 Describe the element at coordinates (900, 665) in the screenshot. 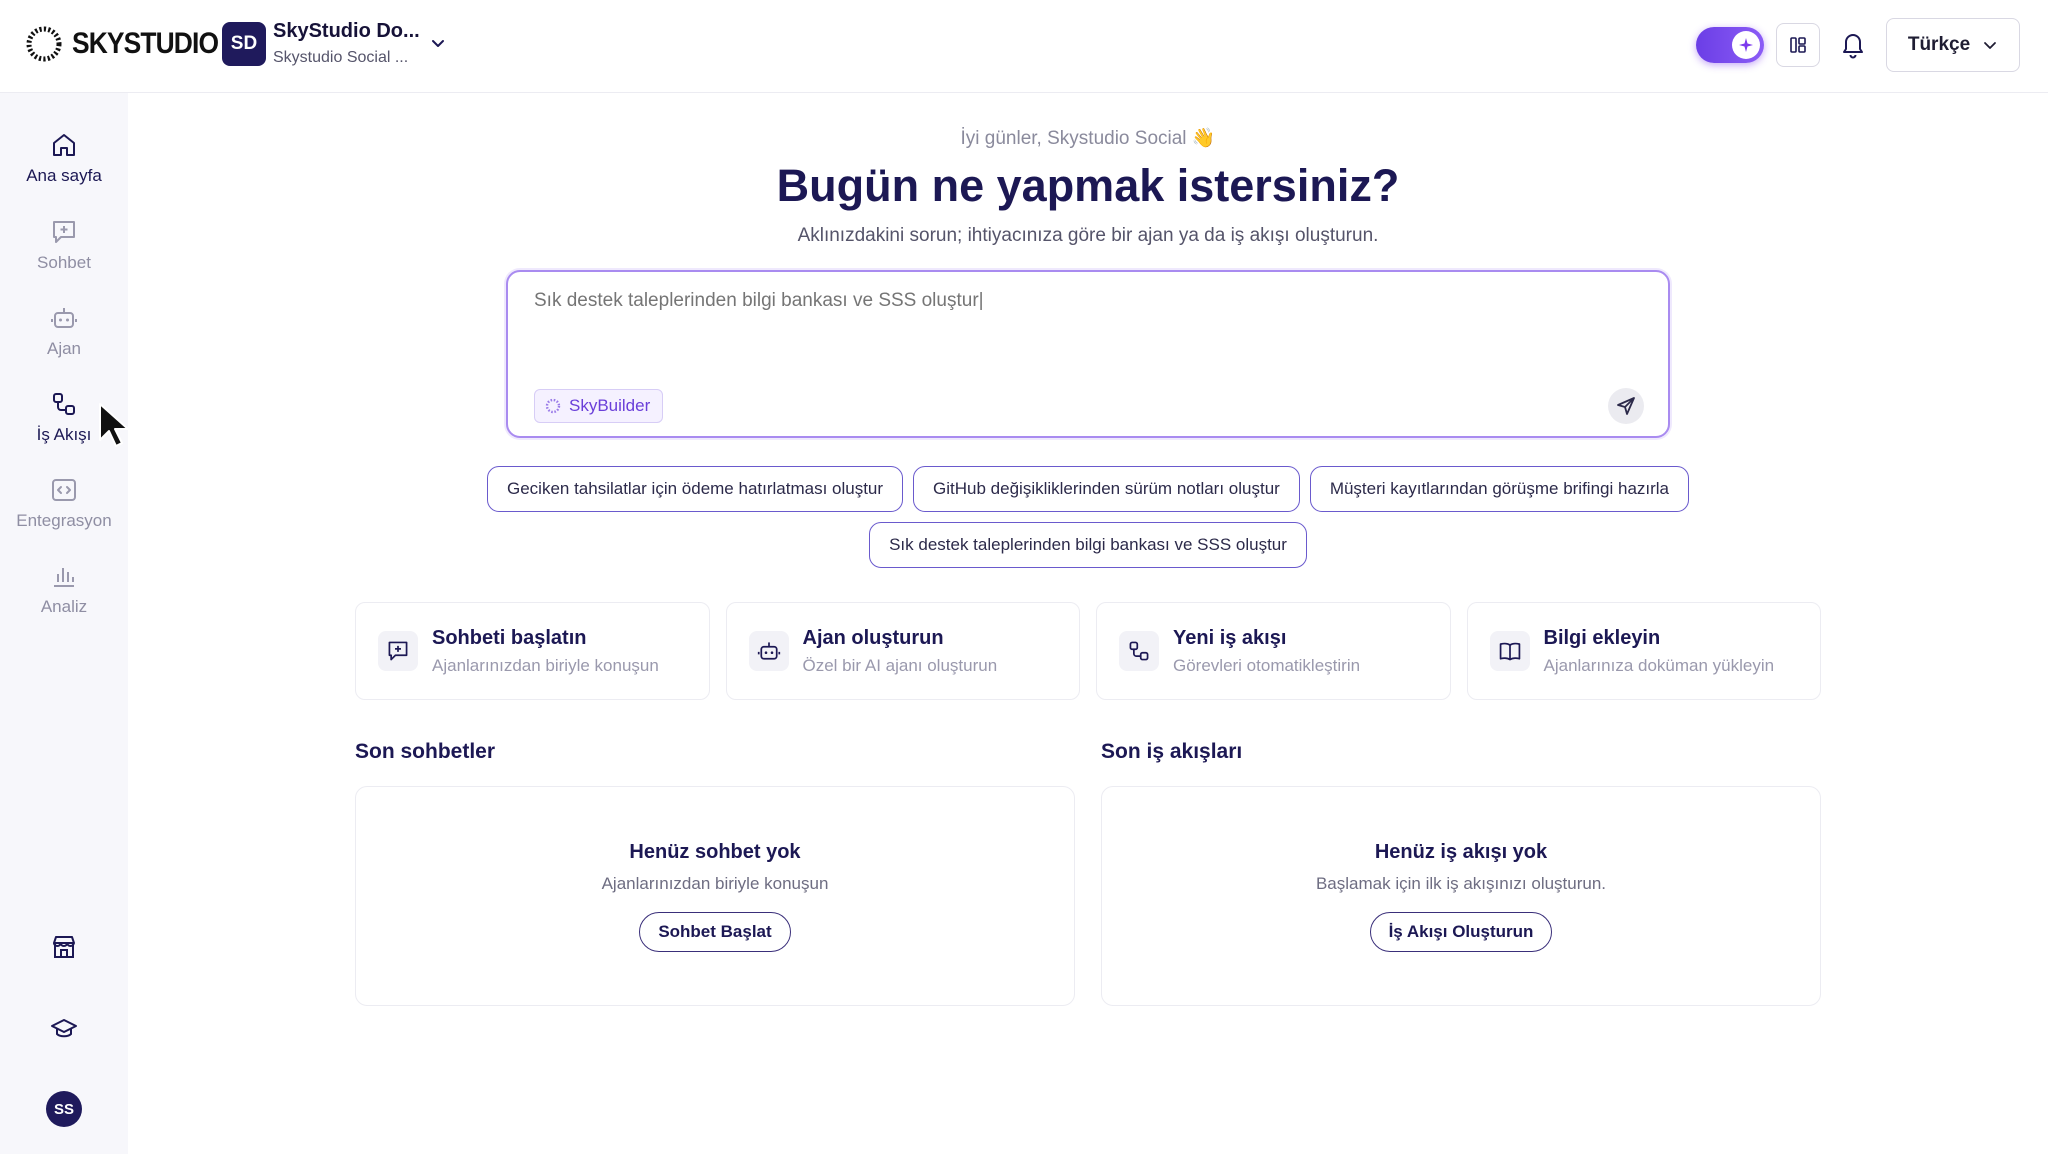

I see `card-desc: Özel bir AI ajanı oluşturun` at that location.